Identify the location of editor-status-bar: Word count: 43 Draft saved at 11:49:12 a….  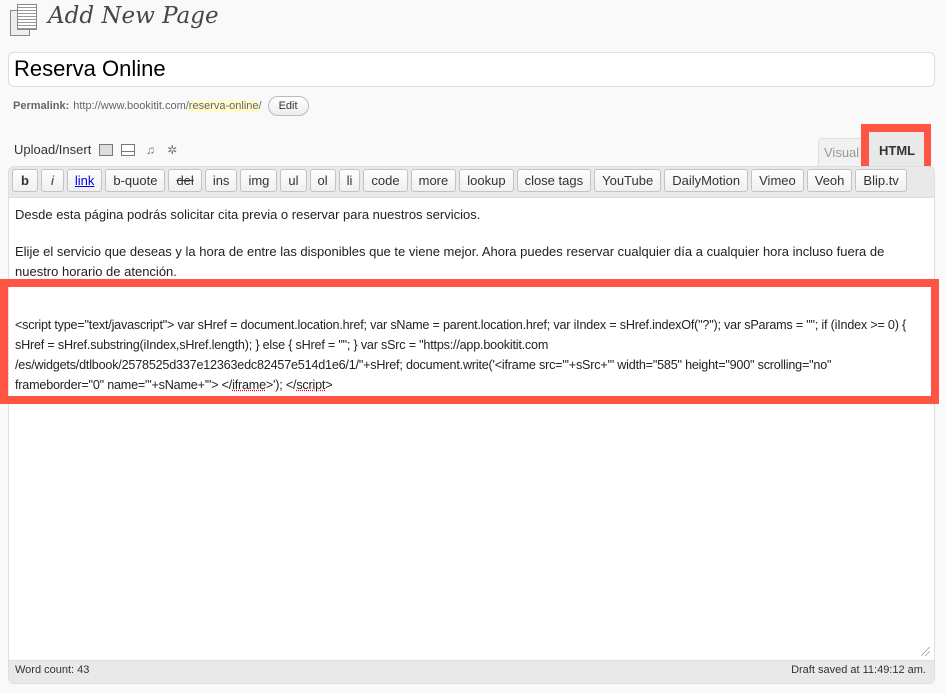
(470, 670).